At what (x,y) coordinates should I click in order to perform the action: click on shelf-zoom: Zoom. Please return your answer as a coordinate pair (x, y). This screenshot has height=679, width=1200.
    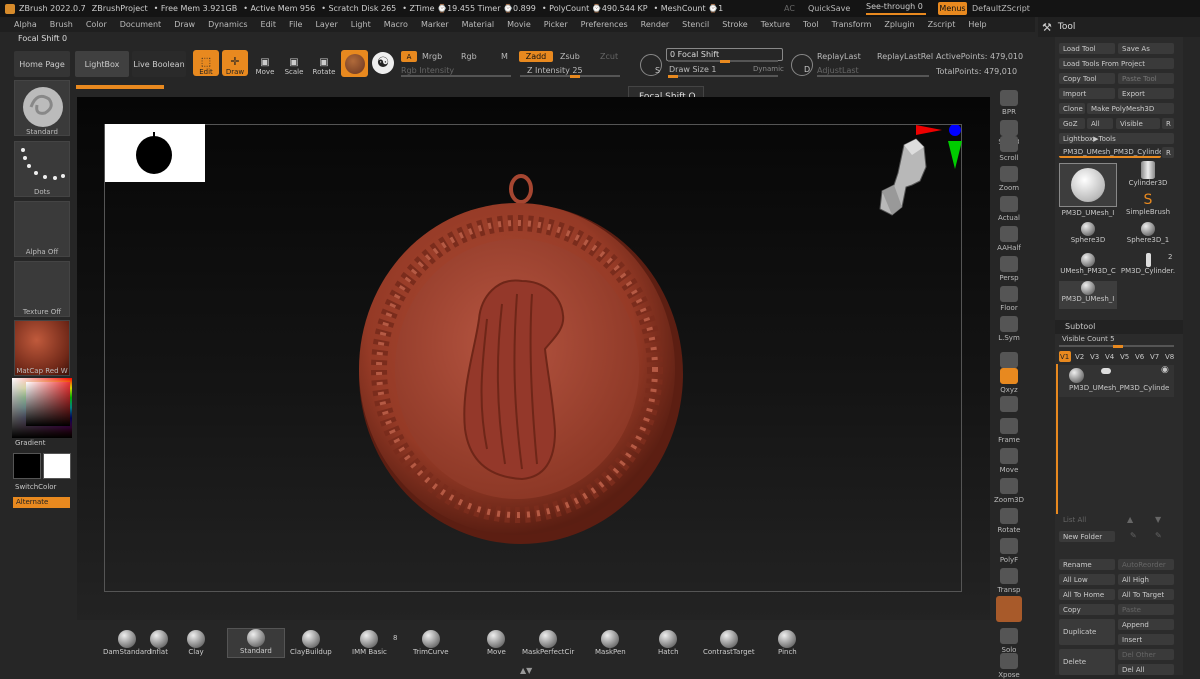
    Looking at the image, I should click on (1009, 175).